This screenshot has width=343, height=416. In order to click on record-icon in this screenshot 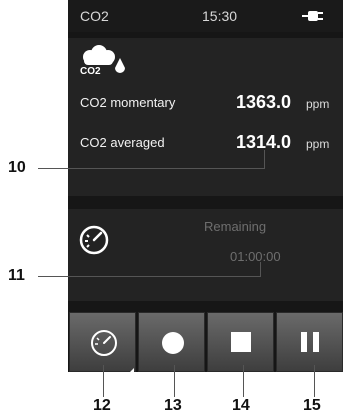, I will do `click(173, 345)`.